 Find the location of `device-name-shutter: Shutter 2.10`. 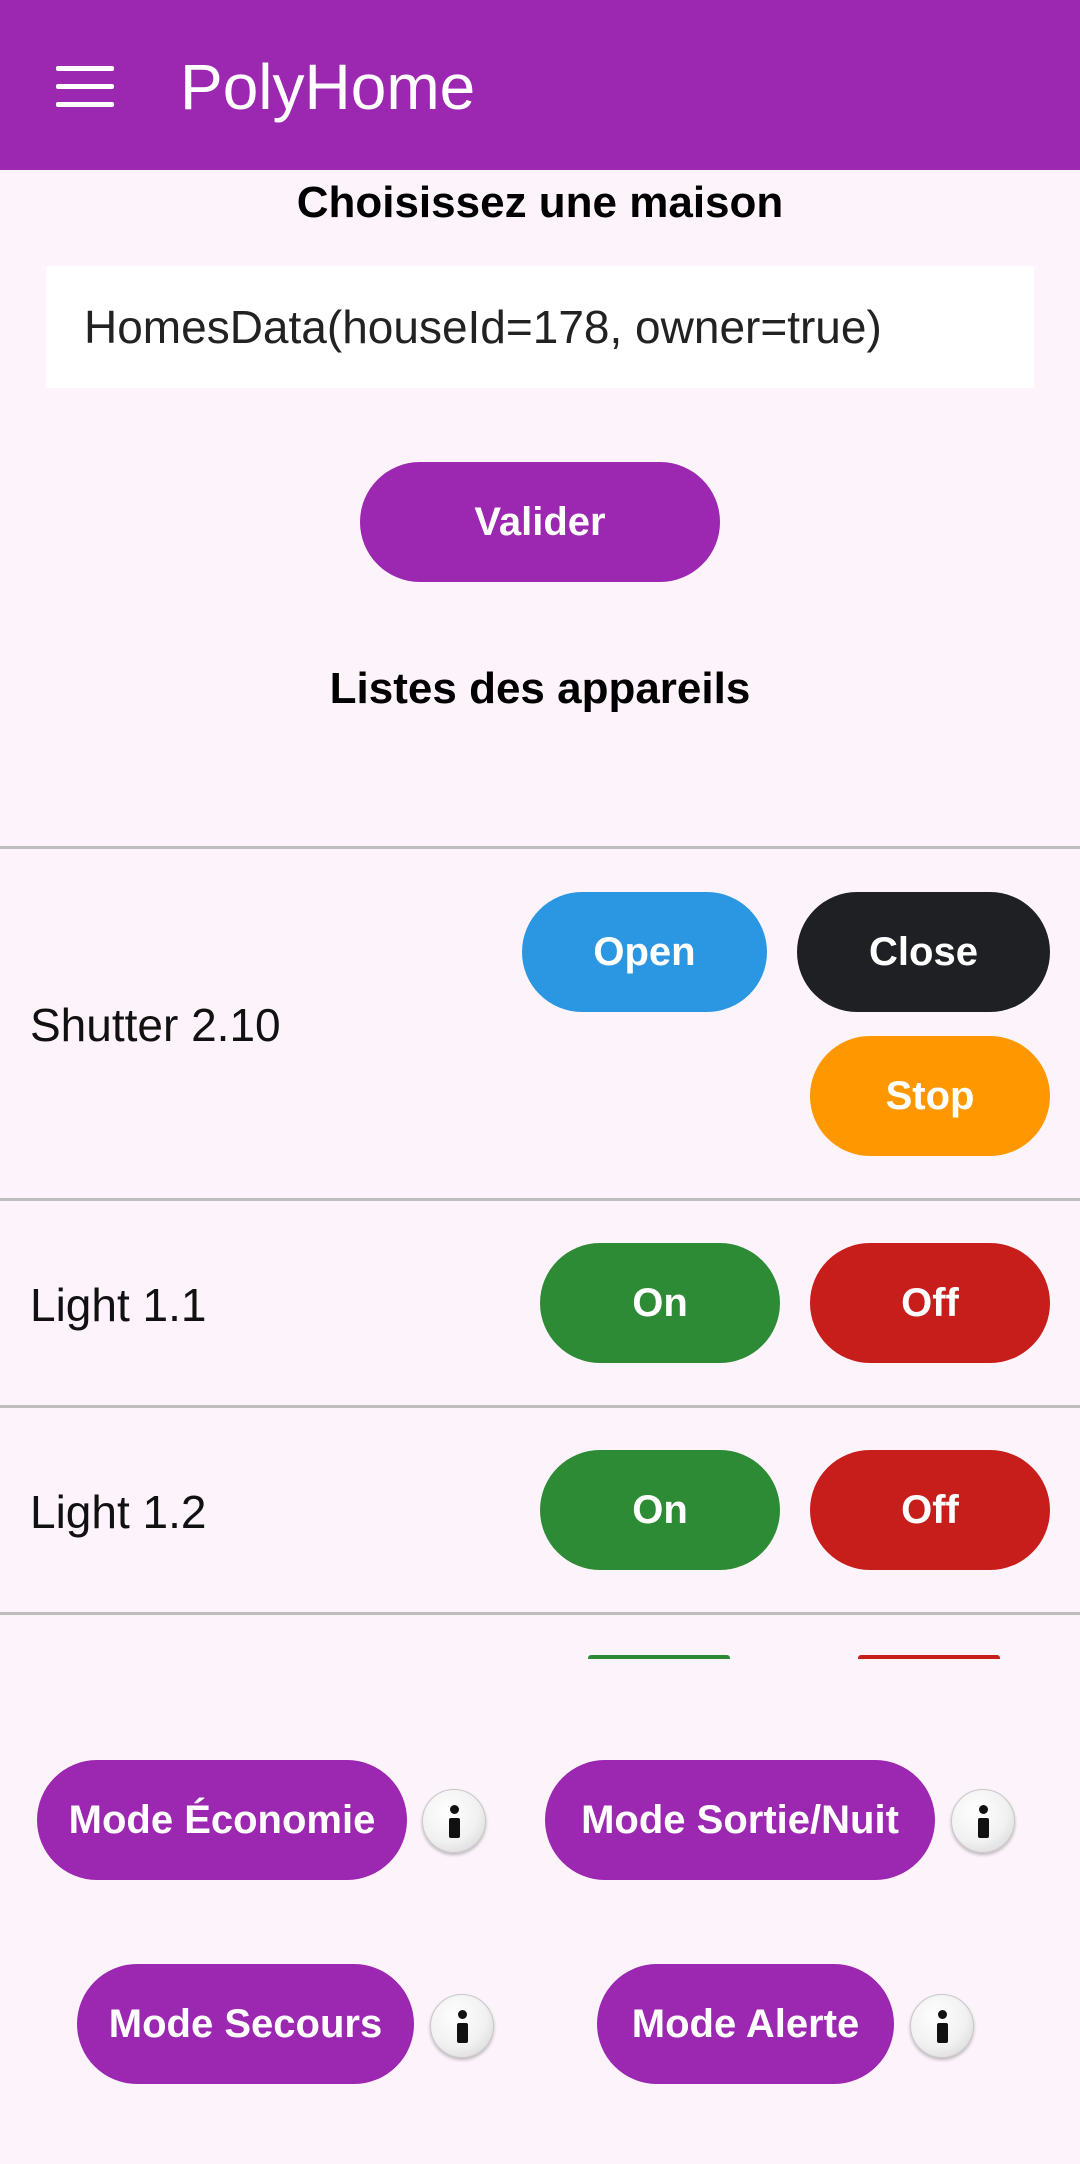

device-name-shutter: Shutter 2.10 is located at coordinates (155, 1025).